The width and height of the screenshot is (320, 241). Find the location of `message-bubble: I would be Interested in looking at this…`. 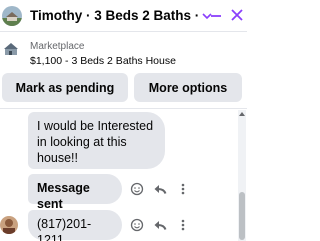

message-bubble: I would be Interested in looking at this… is located at coordinates (96, 140).